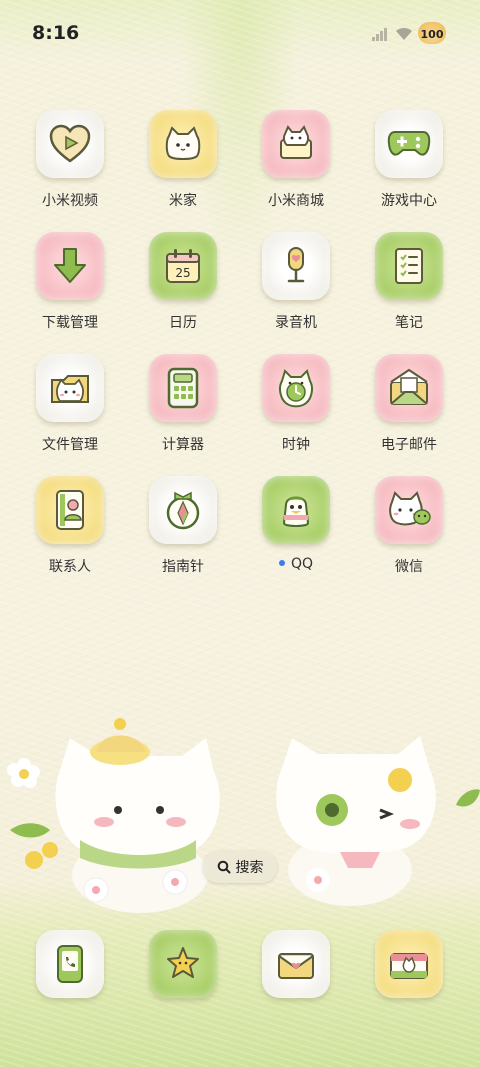 The image size is (480, 1067). Describe the element at coordinates (70, 201) in the screenshot. I see `app-label: 小米视频` at that location.